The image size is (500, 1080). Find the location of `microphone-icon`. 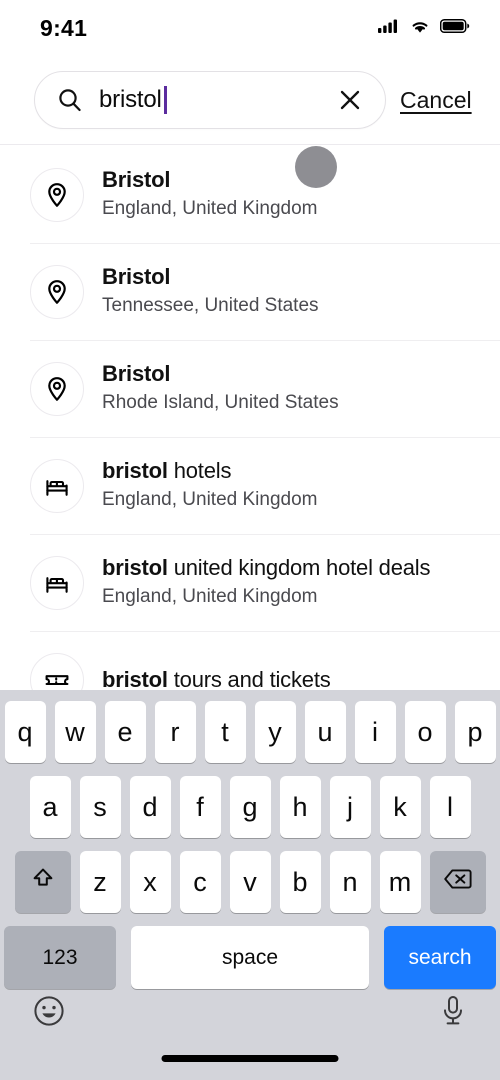

microphone-icon is located at coordinates (453, 1011).